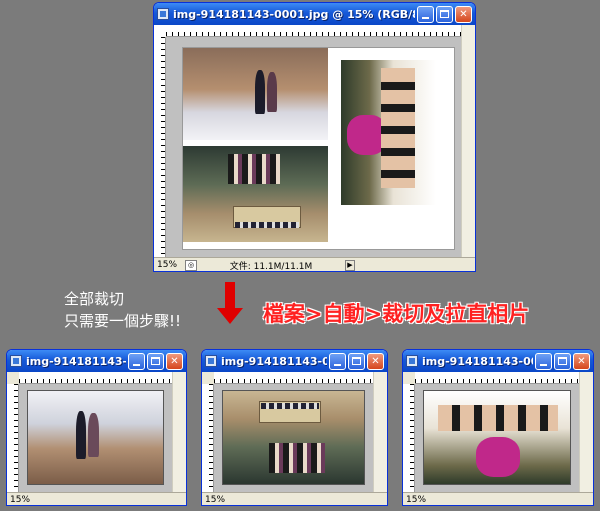 Image resolution: width=600 pixels, height=511 pixels. What do you see at coordinates (314, 264) in the screenshot?
I see `main-status-bar: 15% ◎ 文件: 11.1M/11.1M ▶` at bounding box center [314, 264].